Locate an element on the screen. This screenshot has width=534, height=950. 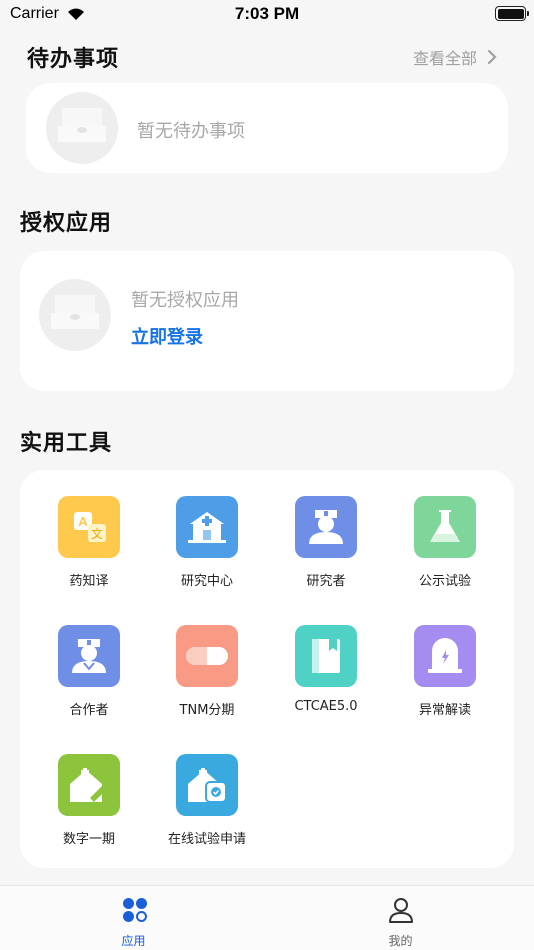
tab-apps: 应用 is located at coordinates (133, 918).